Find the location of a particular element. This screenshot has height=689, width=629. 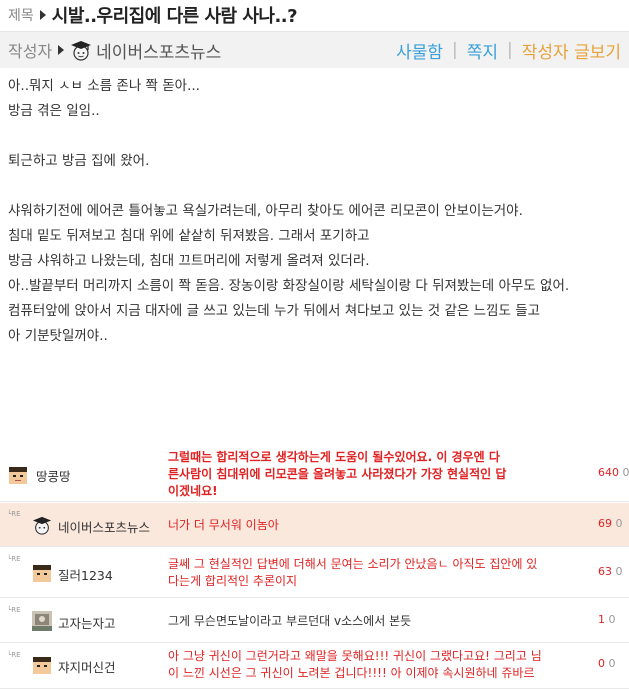

body-line: 방금 겪은 일임.. is located at coordinates (54, 111).